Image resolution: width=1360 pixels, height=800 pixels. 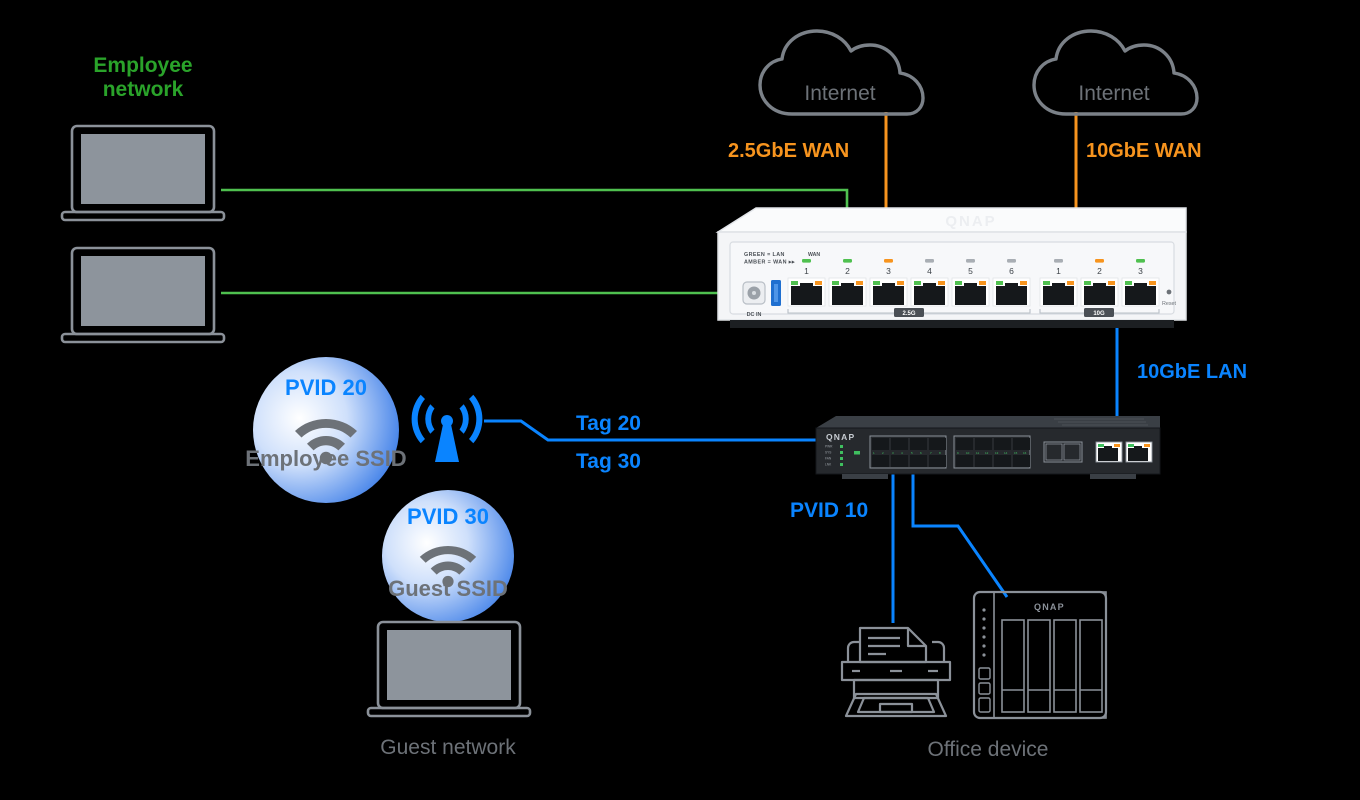 What do you see at coordinates (939, 651) in the screenshot?
I see `printer-side-right-icon` at bounding box center [939, 651].